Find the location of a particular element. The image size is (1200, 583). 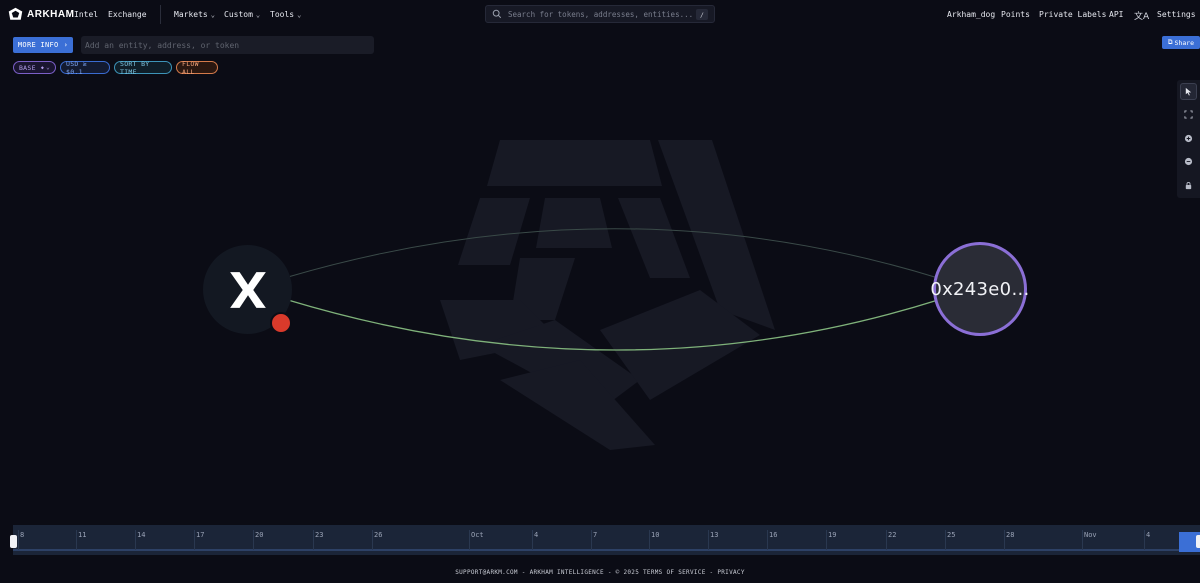

brand-name: ARKHAM is located at coordinates (51, 14).